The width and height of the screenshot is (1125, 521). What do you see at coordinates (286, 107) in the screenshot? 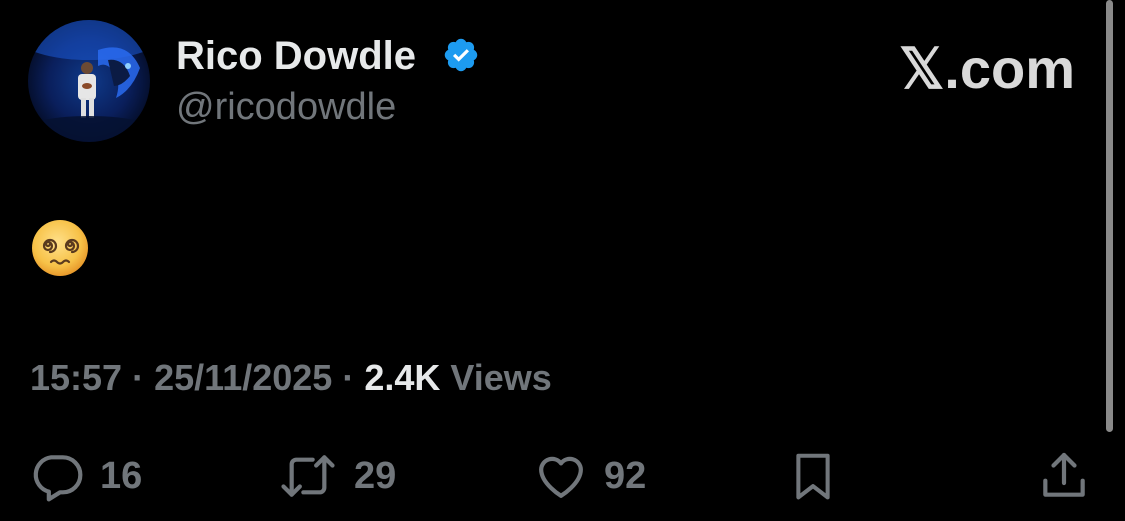
I see `author-handle: @ricodowdle` at bounding box center [286, 107].